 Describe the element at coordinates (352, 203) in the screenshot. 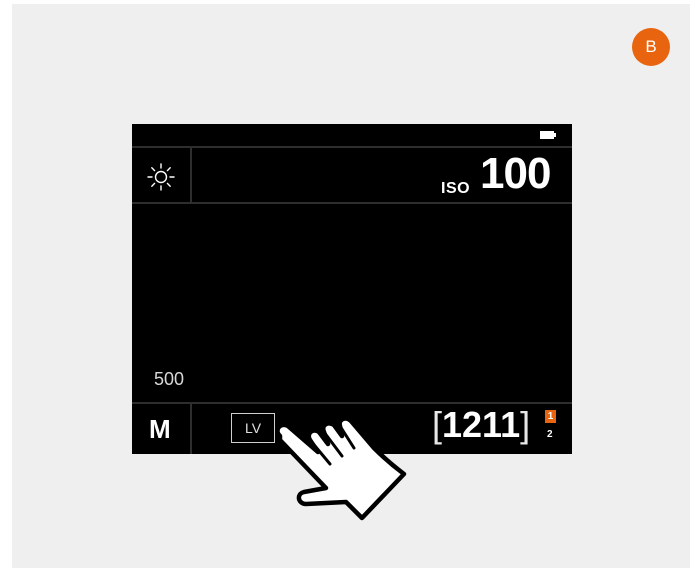

I see `divider-header` at that location.